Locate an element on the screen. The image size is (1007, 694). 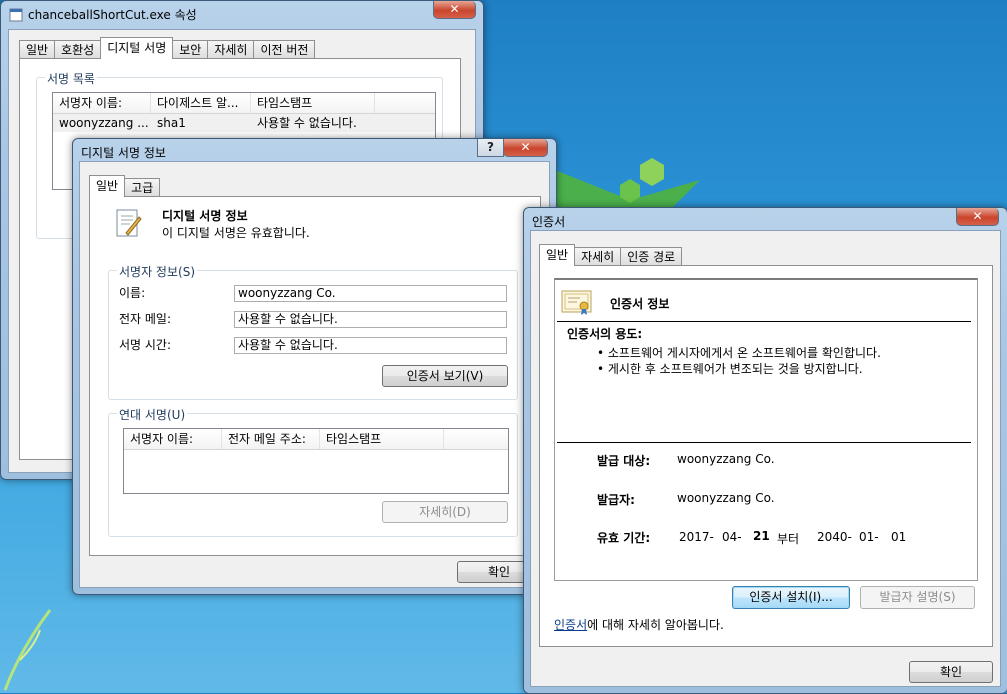
table-row: woonyzzang ... sha1 사용할 수 없습니다. is located at coordinates (244, 123).